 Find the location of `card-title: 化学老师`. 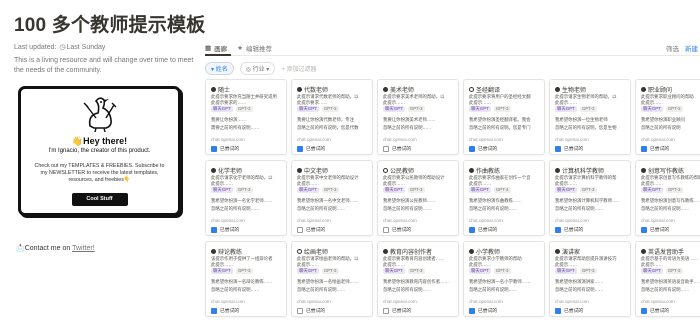

card-title: 化学老师 is located at coordinates (247, 170).